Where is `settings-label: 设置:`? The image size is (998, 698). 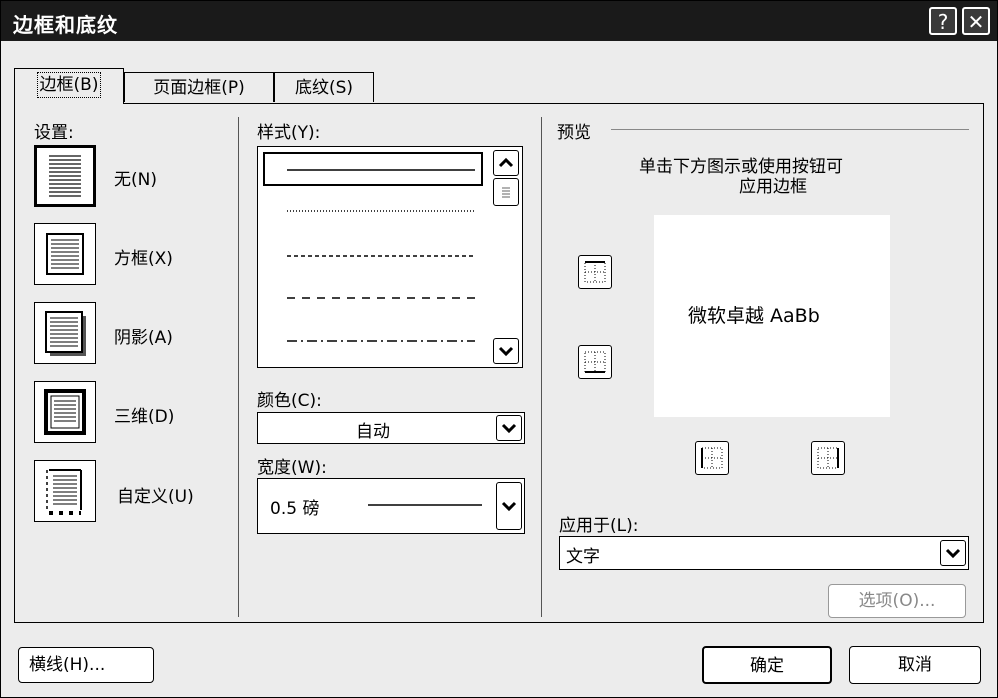 settings-label: 设置: is located at coordinates (54, 133).